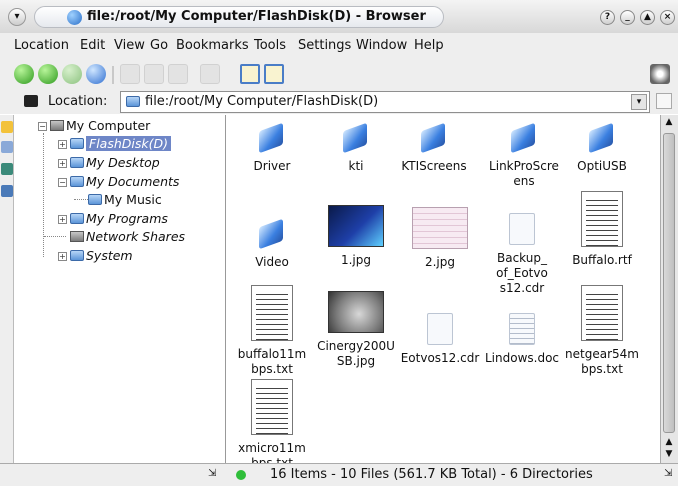 This screenshot has width=678, height=486. Describe the element at coordinates (119, 218) in the screenshot. I see `tree-item-my-programs: My Programs` at that location.